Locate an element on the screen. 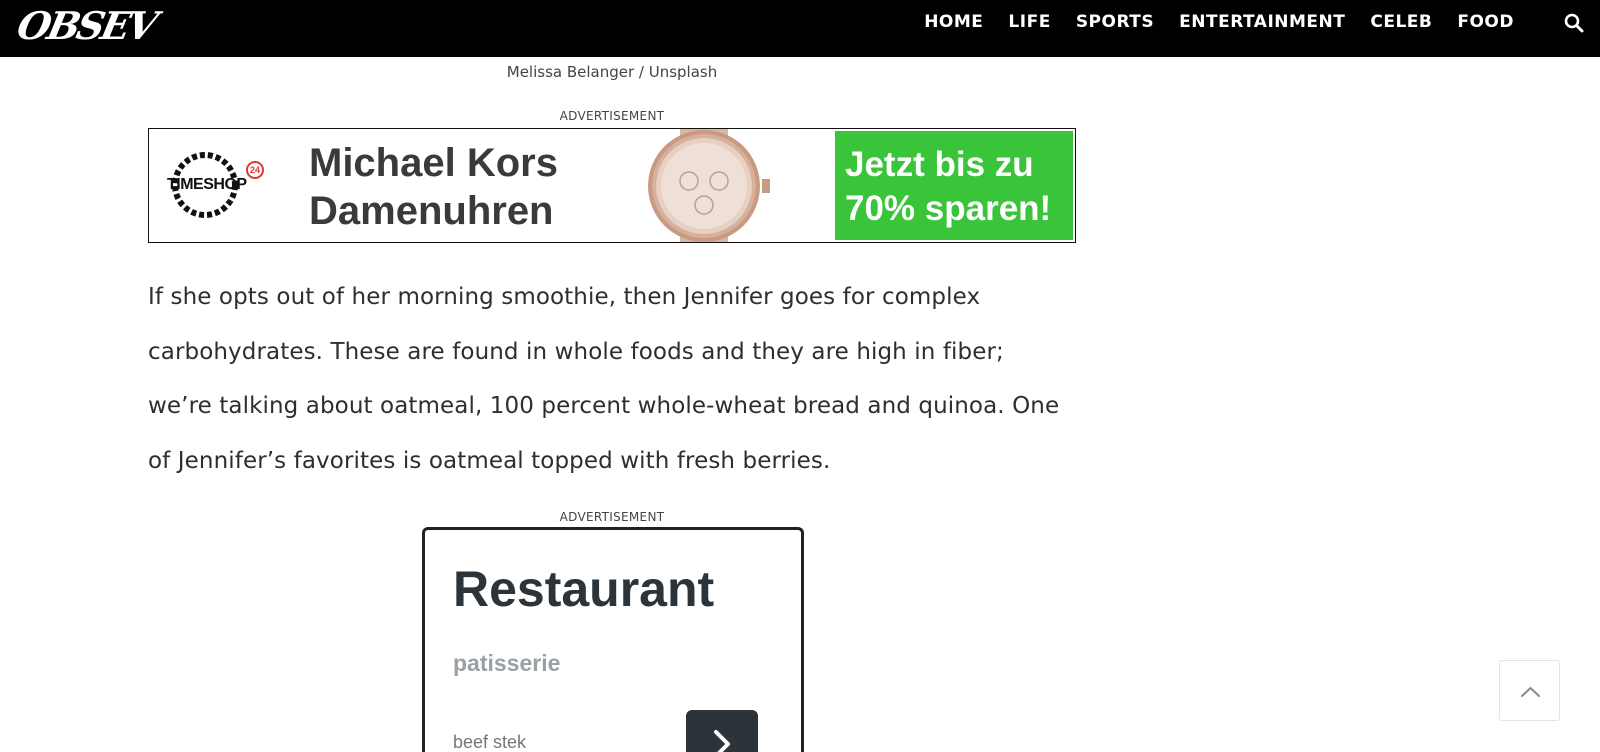 The image size is (1600, 752). banner-headline-line2: Damenuhren is located at coordinates (431, 211).